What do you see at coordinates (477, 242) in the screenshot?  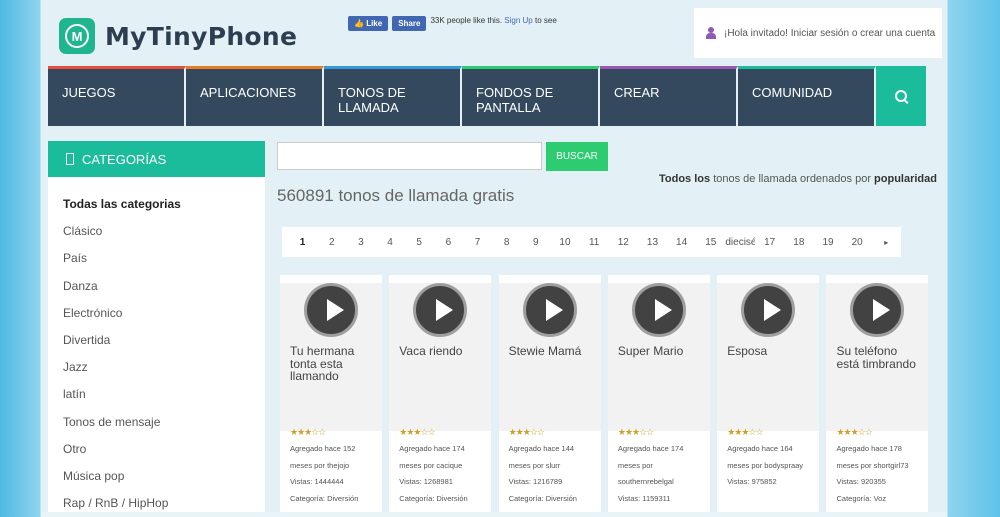 I see `page-link: 7` at bounding box center [477, 242].